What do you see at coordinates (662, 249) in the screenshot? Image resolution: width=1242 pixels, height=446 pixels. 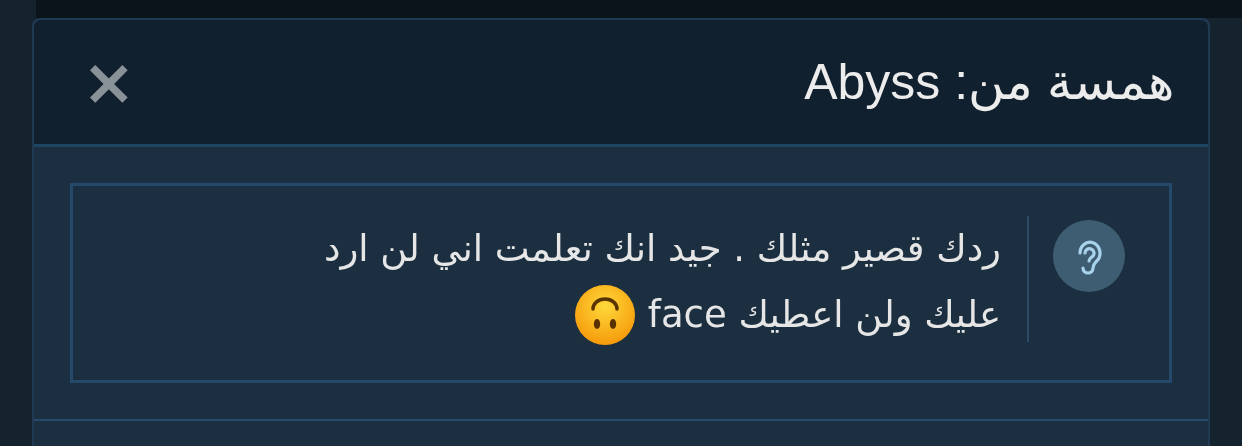 I see `message-text: ردك قصير مثلك . جيد انك تعلمت اني لن ارد` at bounding box center [662, 249].